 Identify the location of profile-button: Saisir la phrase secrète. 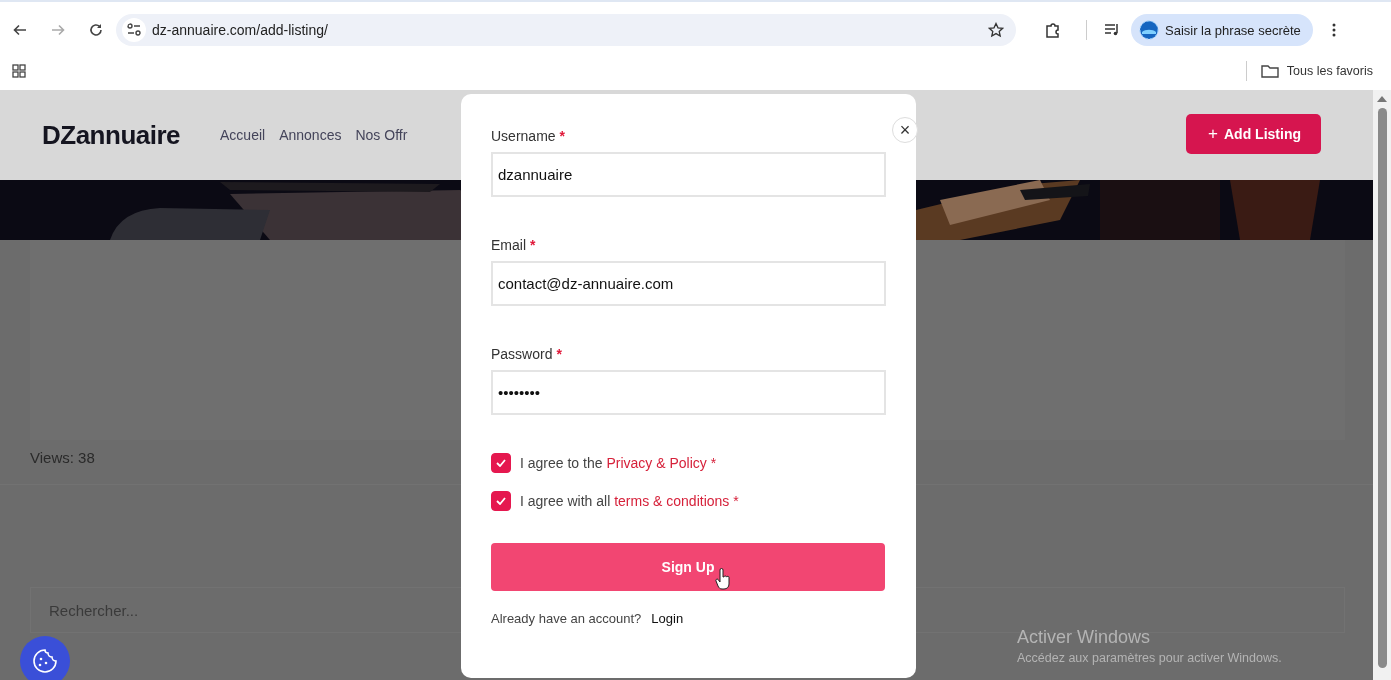
(1222, 30).